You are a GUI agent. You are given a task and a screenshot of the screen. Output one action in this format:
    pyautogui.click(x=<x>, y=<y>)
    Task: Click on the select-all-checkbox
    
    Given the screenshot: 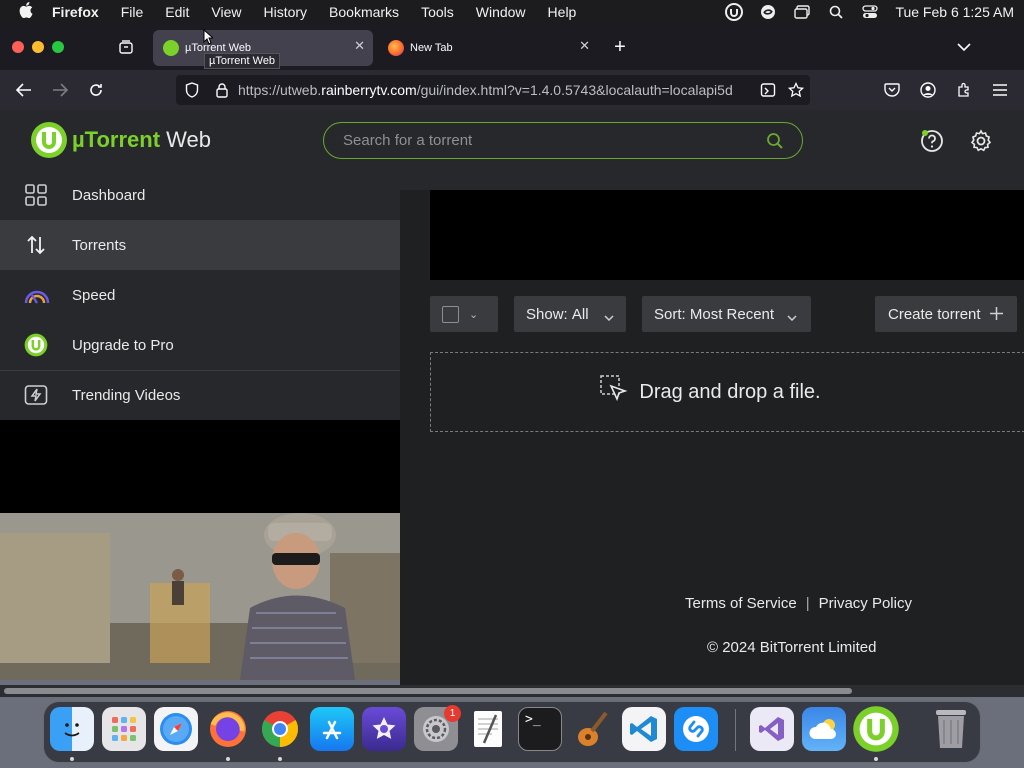 What is the action you would take?
    pyautogui.click(x=450, y=314)
    